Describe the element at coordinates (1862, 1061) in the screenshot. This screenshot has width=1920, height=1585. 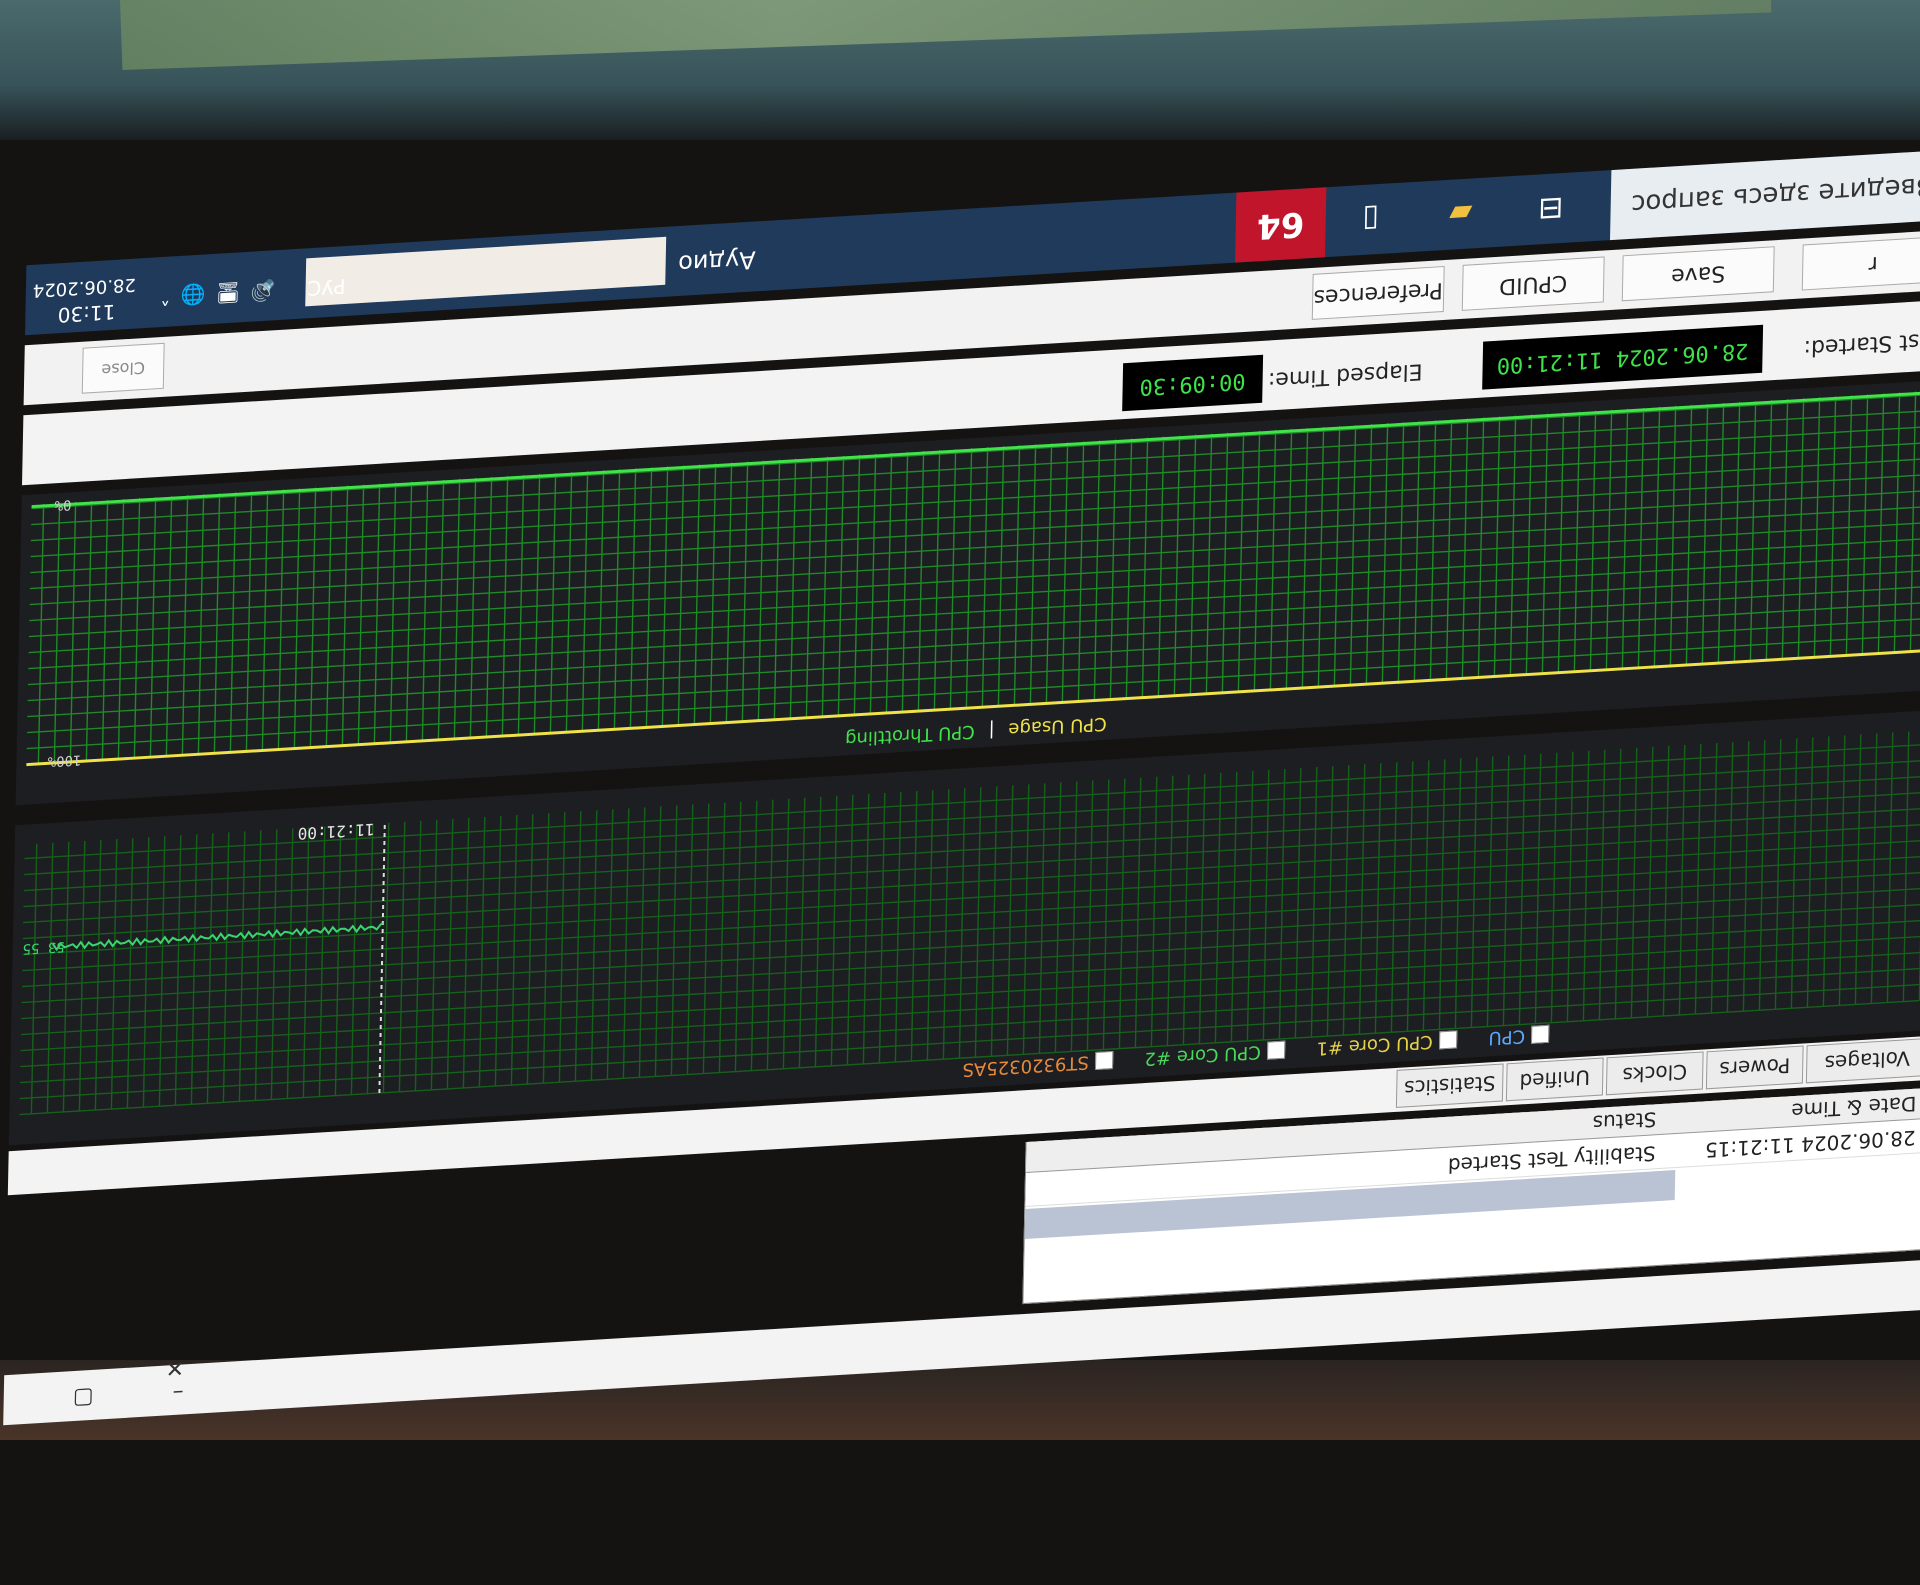
I see `tab-voltages: Voltages` at that location.